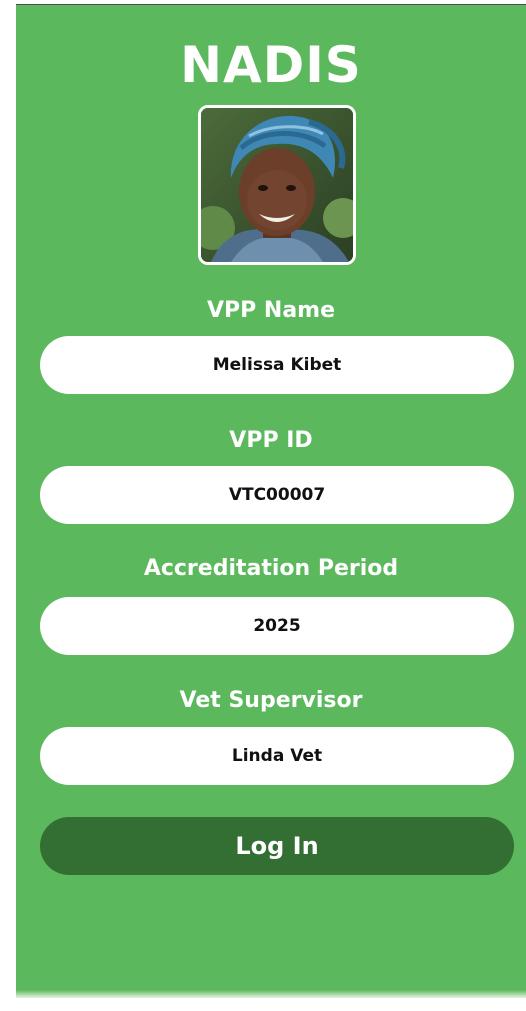 The width and height of the screenshot is (526, 1011). What do you see at coordinates (277, 846) in the screenshot?
I see `login-button: Log In` at bounding box center [277, 846].